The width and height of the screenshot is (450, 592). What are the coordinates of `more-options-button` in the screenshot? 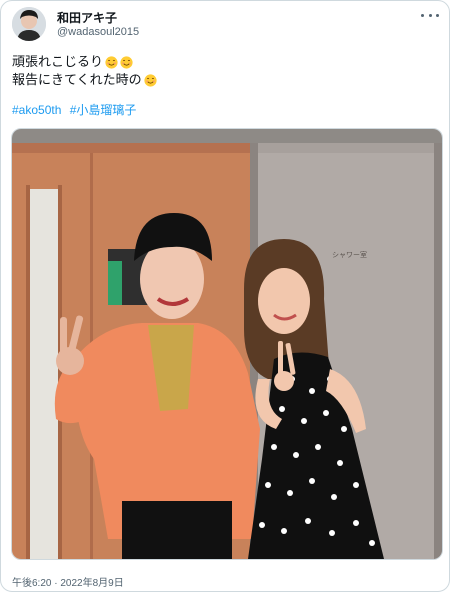 It's located at (430, 15).